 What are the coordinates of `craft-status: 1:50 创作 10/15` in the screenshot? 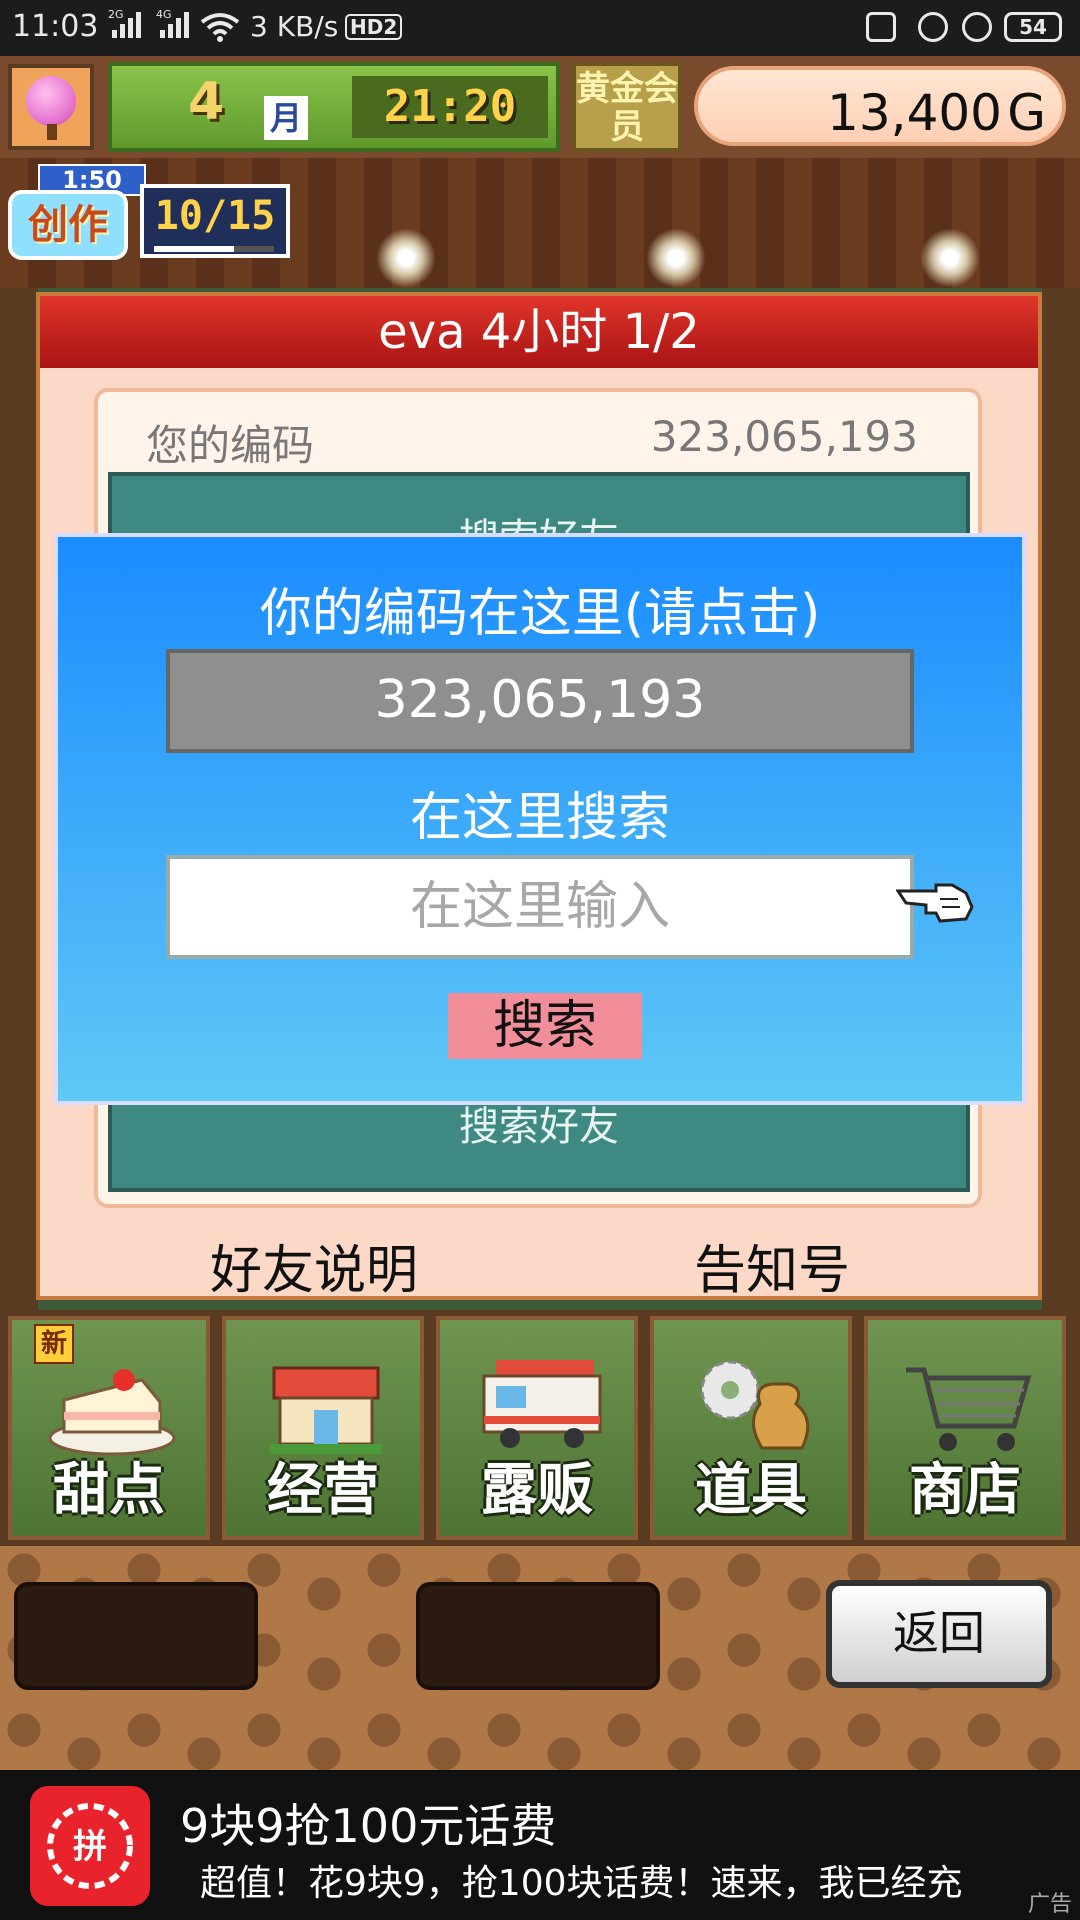 It's located at (150, 213).